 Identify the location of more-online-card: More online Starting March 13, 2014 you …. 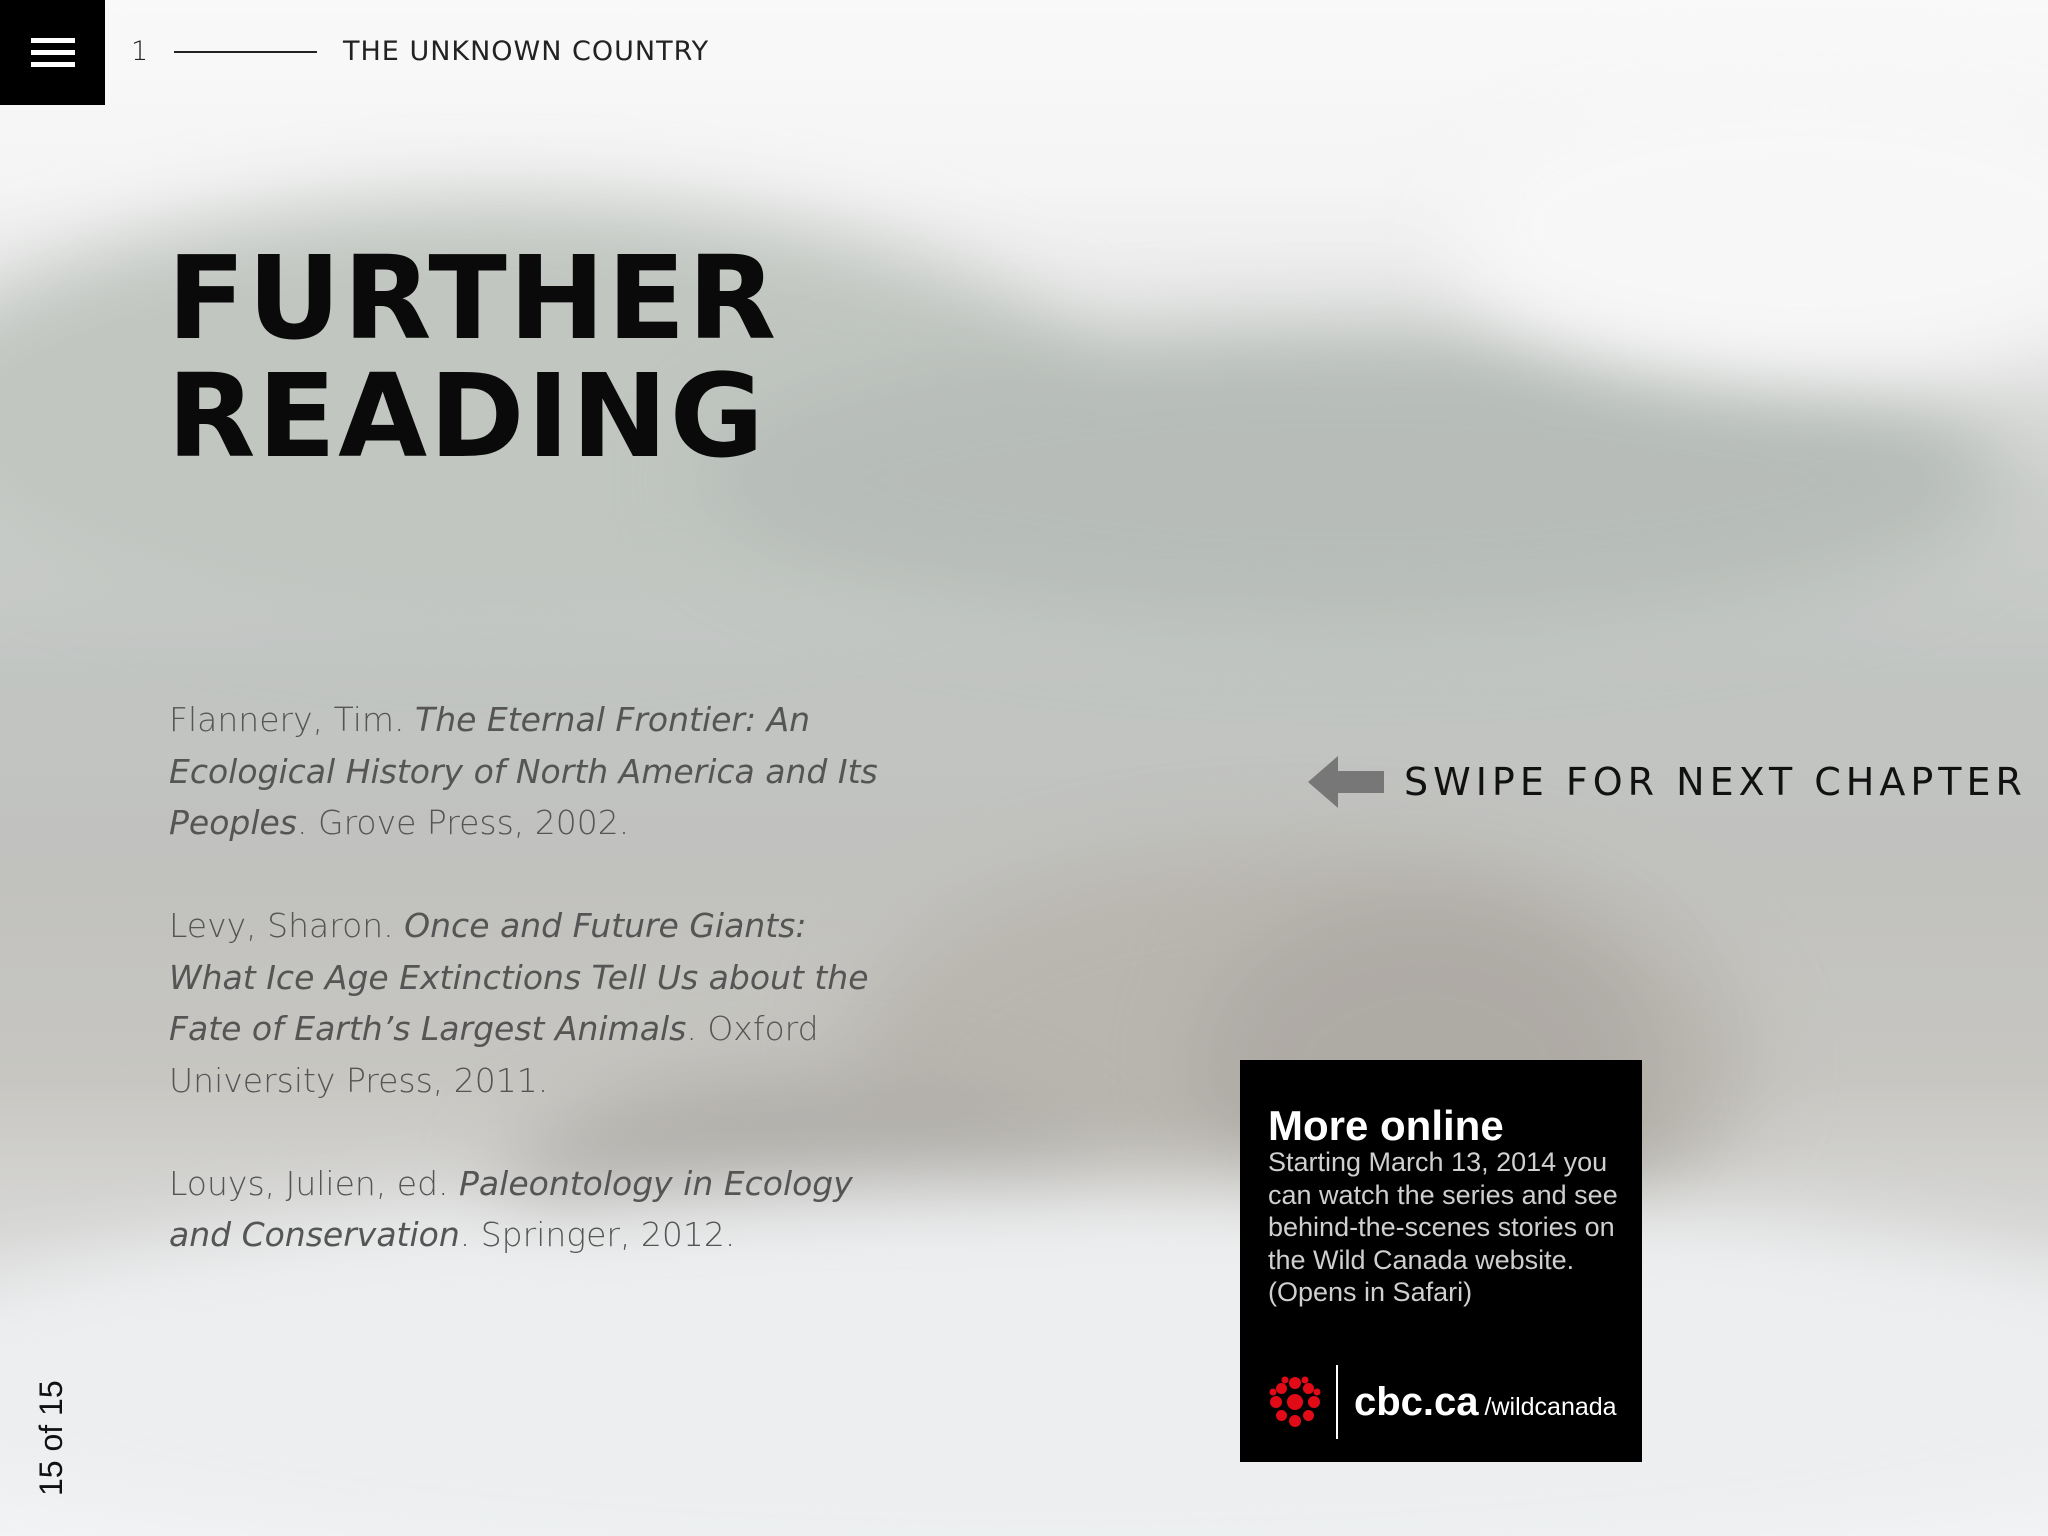
(1441, 1261).